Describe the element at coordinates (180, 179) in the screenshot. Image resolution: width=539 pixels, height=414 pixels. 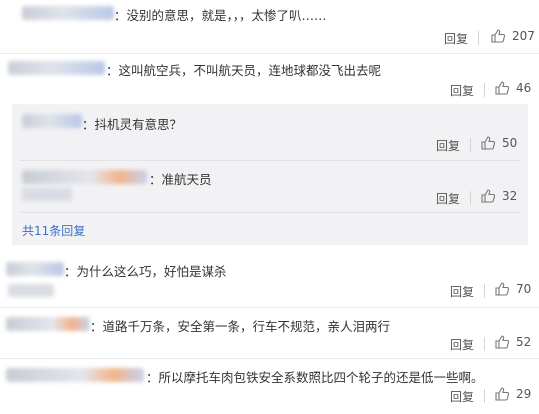
I see `sub-reply-text: ：准航天员` at that location.